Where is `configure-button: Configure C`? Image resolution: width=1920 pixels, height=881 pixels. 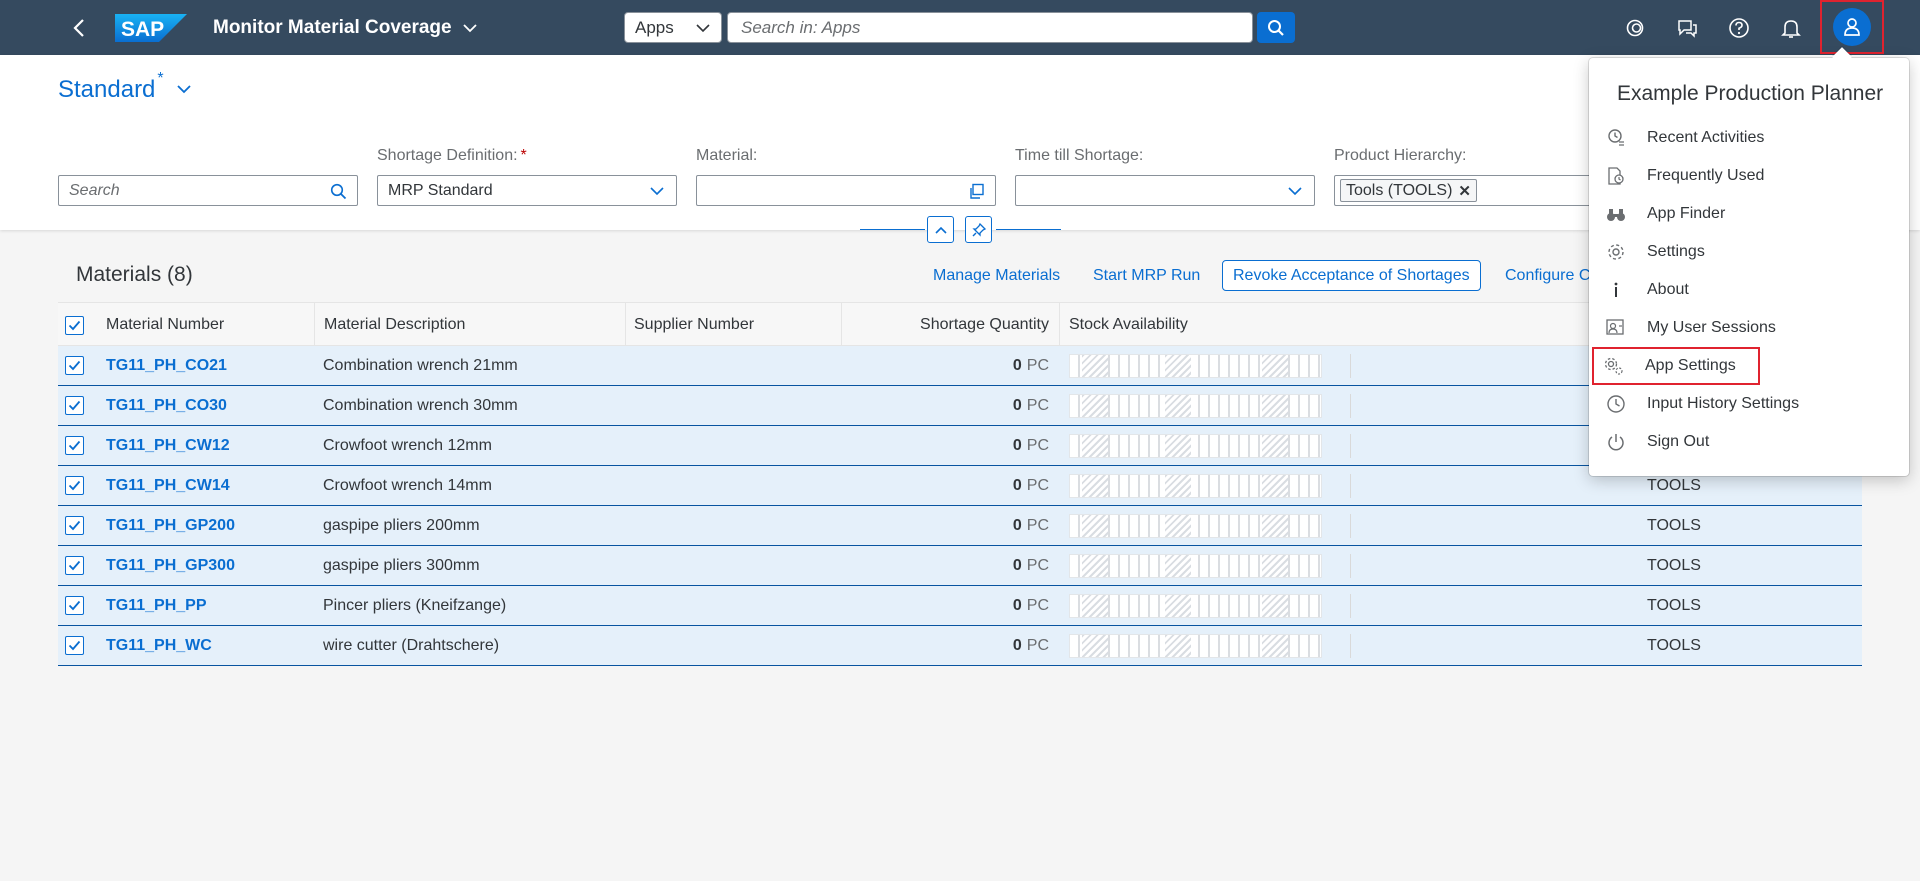 configure-button: Configure C is located at coordinates (1547, 275).